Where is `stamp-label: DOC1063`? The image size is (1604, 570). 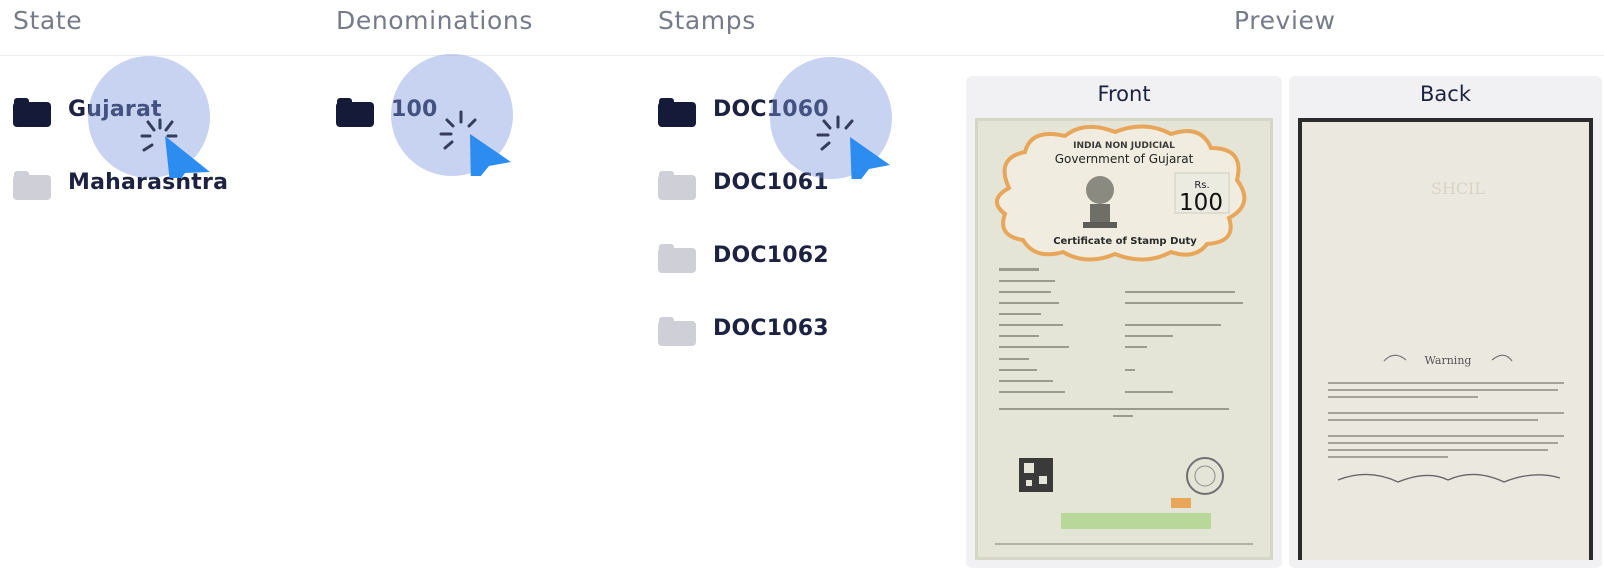 stamp-label: DOC1063 is located at coordinates (771, 328).